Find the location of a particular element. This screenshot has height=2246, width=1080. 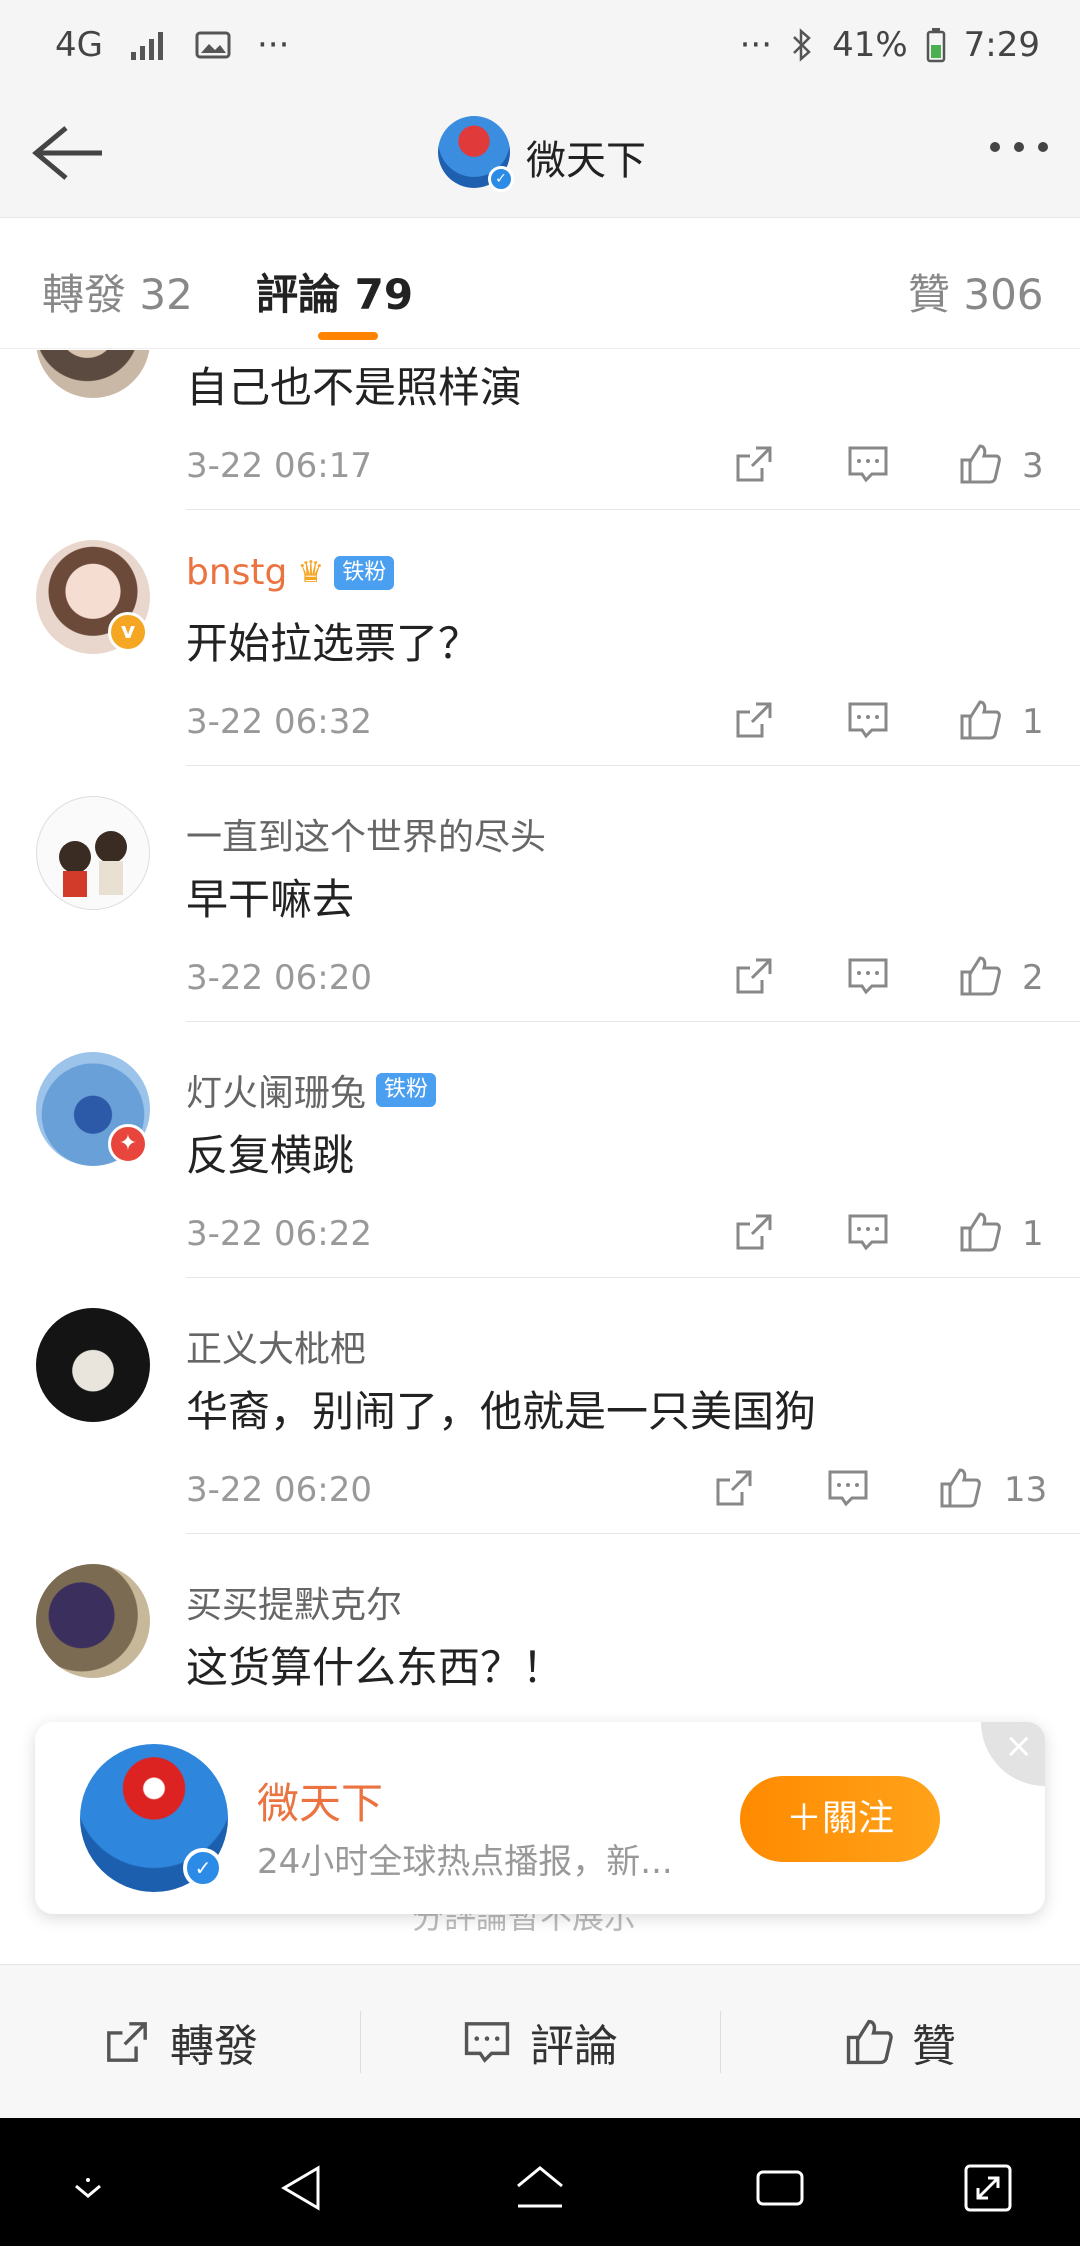

signal-icon is located at coordinates (146, 46).